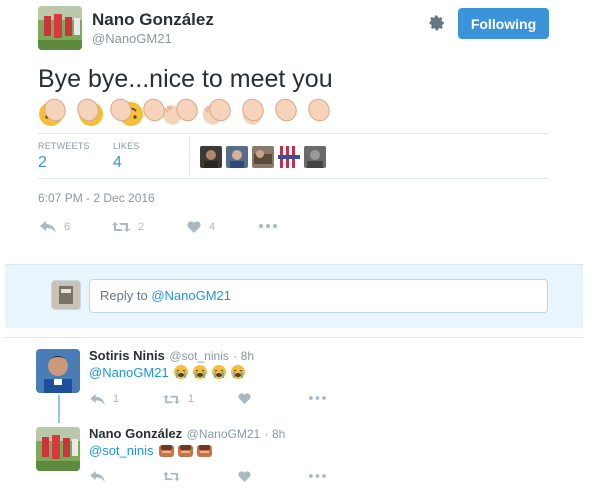 The image size is (592, 490). I want to click on tweet-timestamp: 6:07 PM - 2 Dec 2016, so click(96, 198).